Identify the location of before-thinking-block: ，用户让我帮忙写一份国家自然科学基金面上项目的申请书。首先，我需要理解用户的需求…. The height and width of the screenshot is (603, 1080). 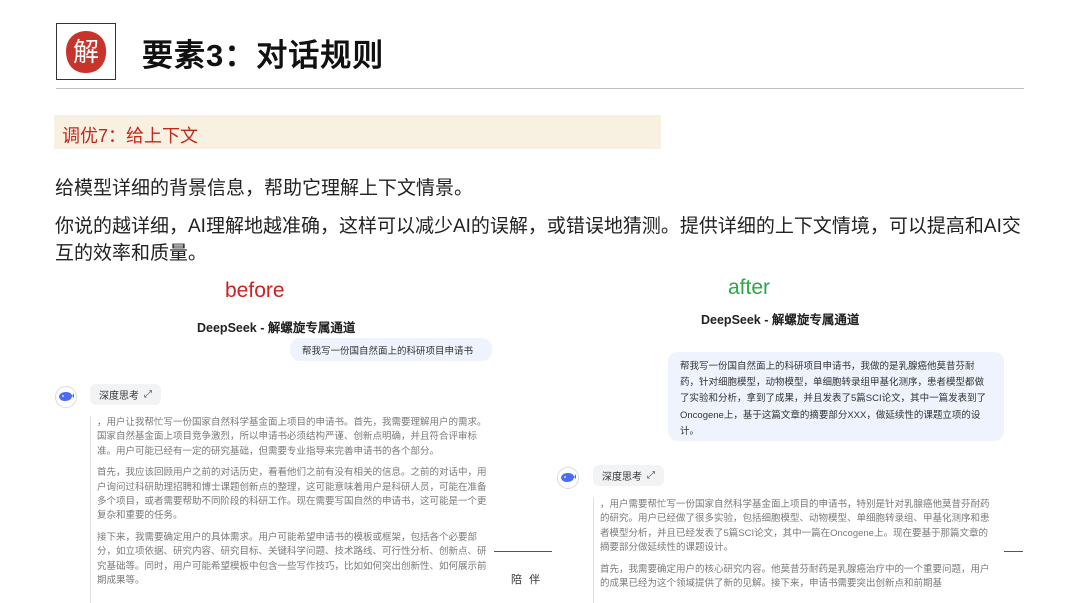
(289, 509).